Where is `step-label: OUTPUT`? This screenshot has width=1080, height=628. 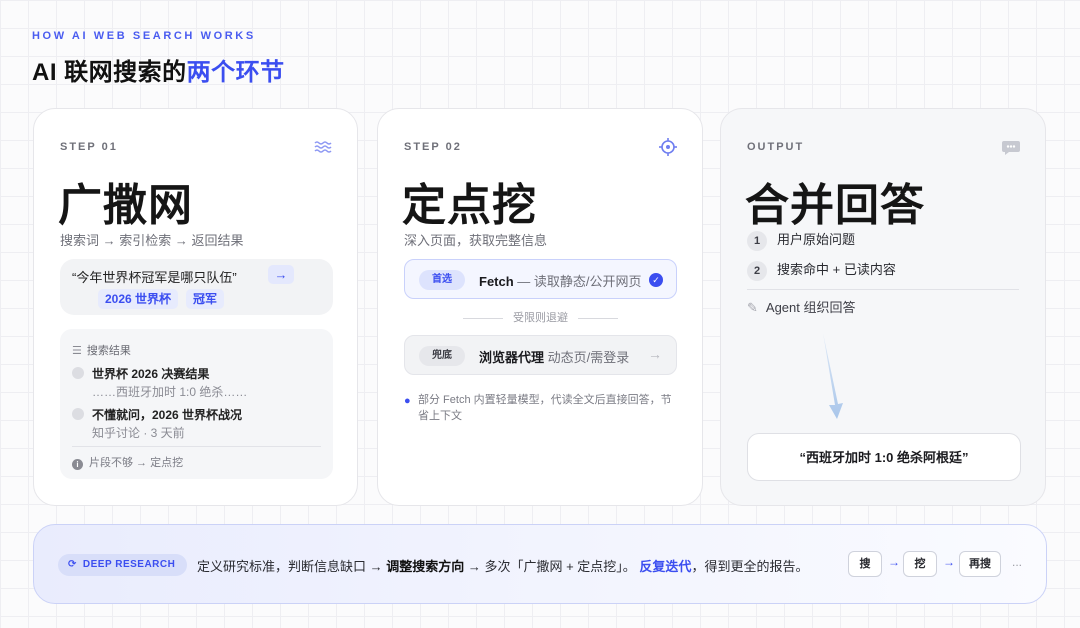 step-label: OUTPUT is located at coordinates (776, 147).